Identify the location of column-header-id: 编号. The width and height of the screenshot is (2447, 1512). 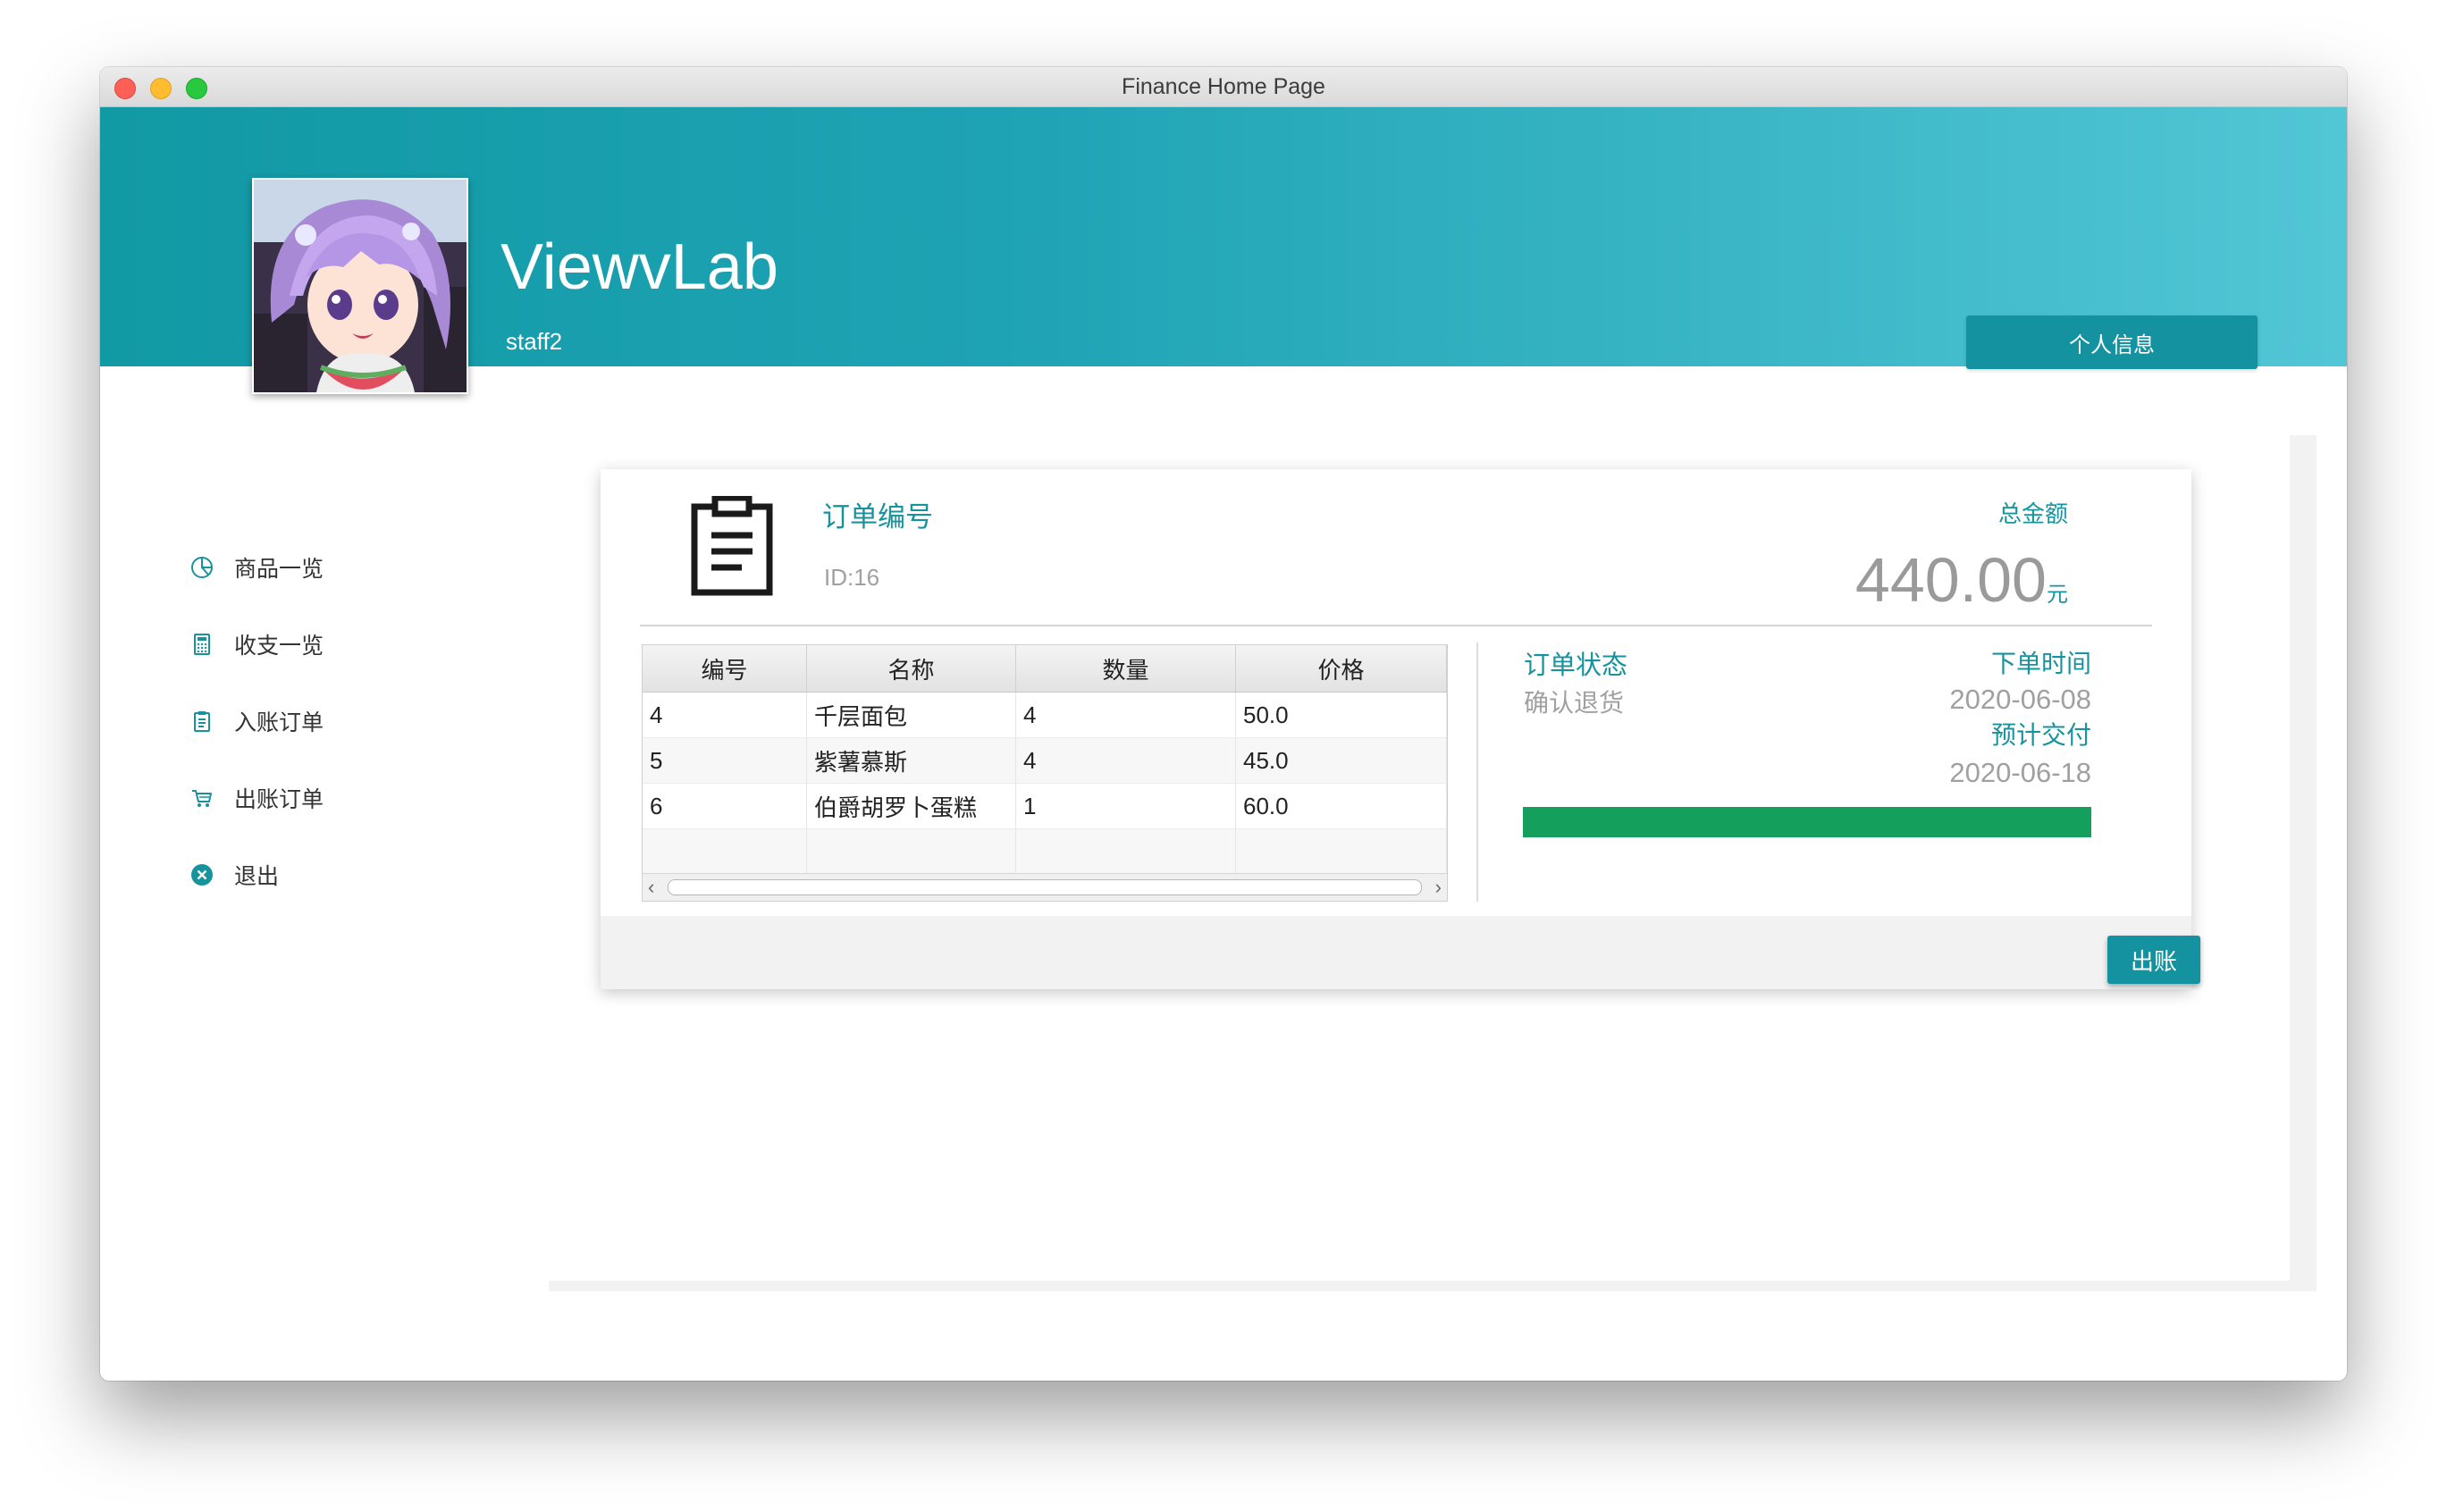
(725, 668).